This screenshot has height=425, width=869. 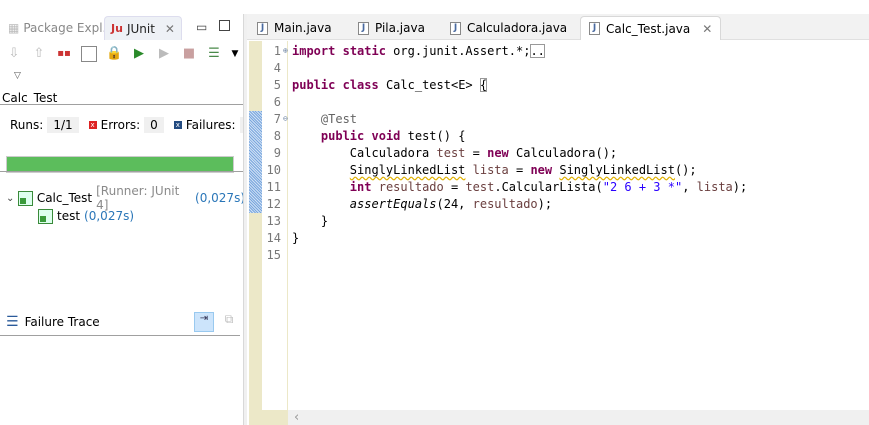 I want to click on tab-junit: Ju JUnit ✕, so click(x=143, y=28).